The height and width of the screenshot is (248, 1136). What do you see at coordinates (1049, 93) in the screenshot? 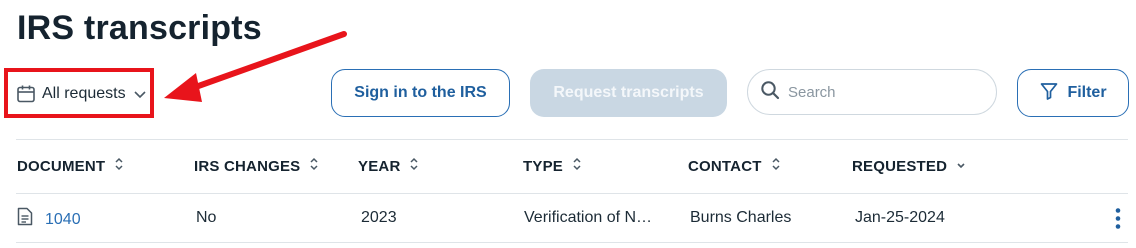
I see `funnel-icon` at bounding box center [1049, 93].